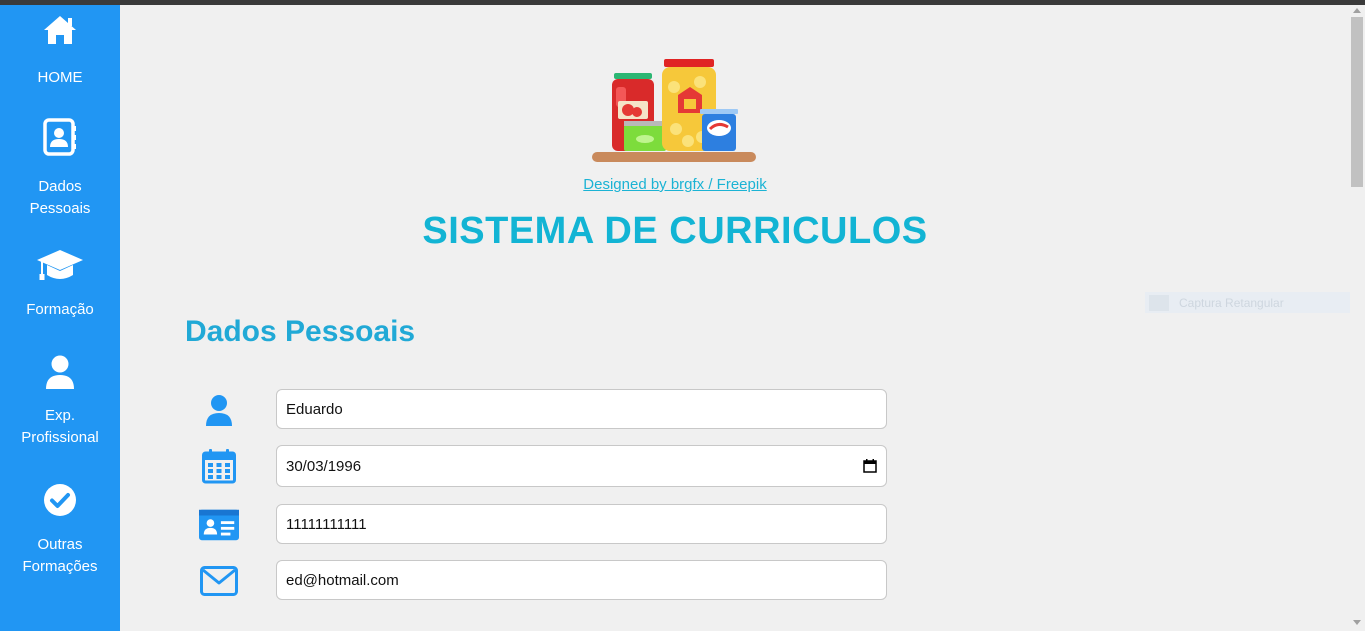 This screenshot has width=1365, height=631. I want to click on capture-overlay: Captura Retangular, so click(1252, 302).